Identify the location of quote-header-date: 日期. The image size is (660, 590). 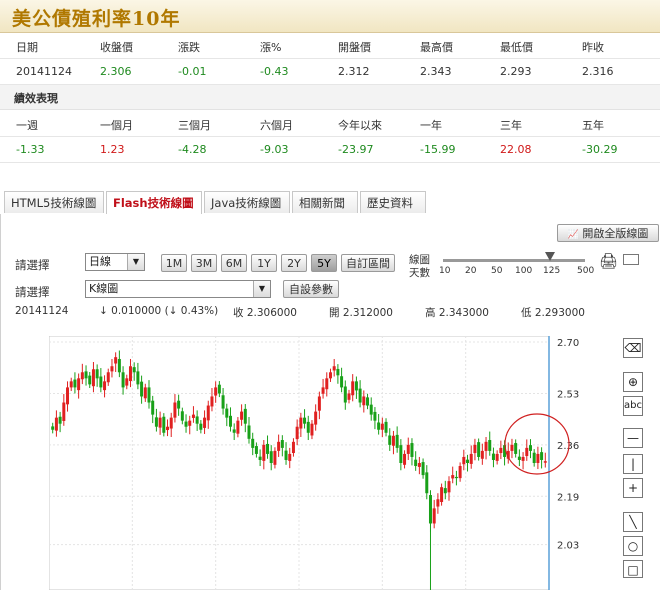
(27, 47).